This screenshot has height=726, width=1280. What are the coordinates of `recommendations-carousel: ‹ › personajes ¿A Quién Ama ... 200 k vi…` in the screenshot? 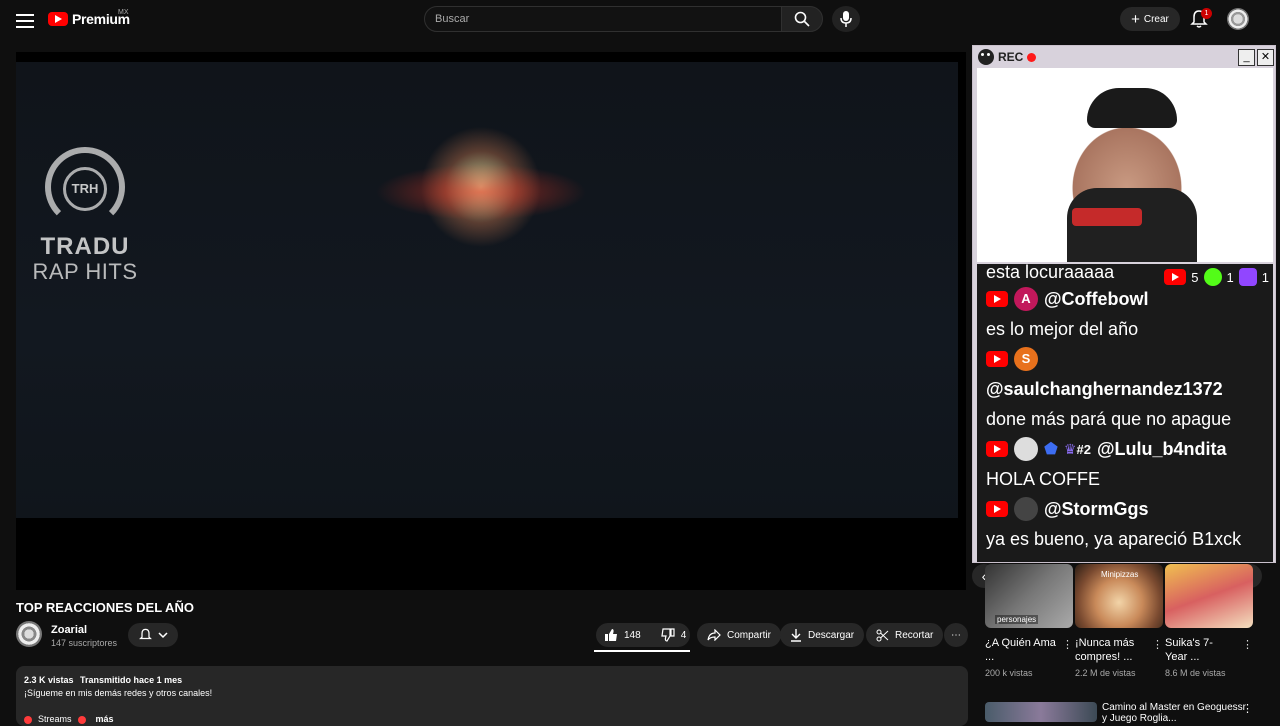 It's located at (1126, 641).